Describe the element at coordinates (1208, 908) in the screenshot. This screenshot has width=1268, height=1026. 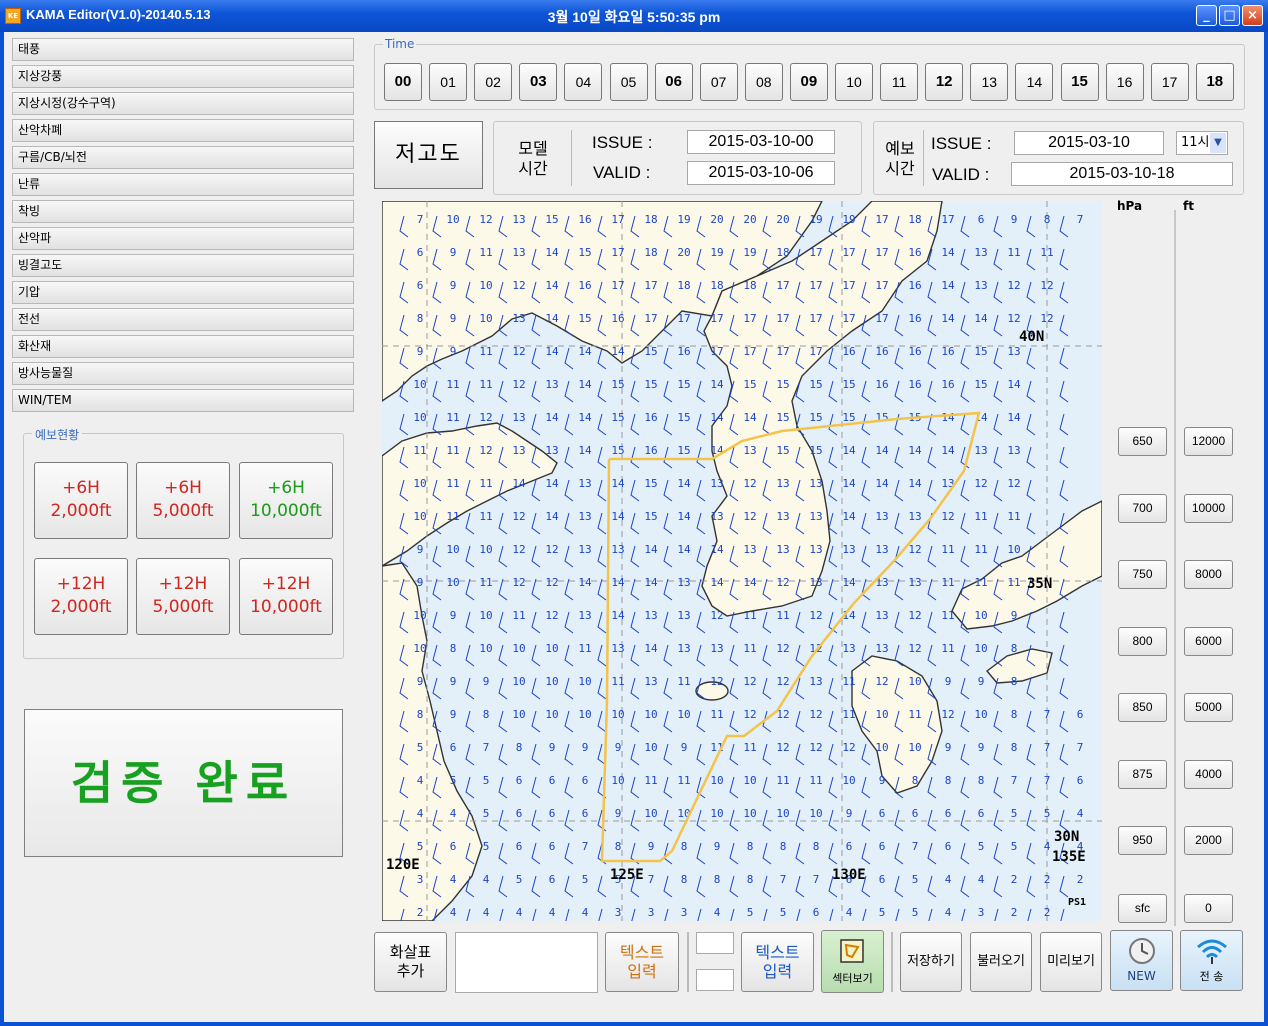
I see `ft-button-0: 0` at that location.